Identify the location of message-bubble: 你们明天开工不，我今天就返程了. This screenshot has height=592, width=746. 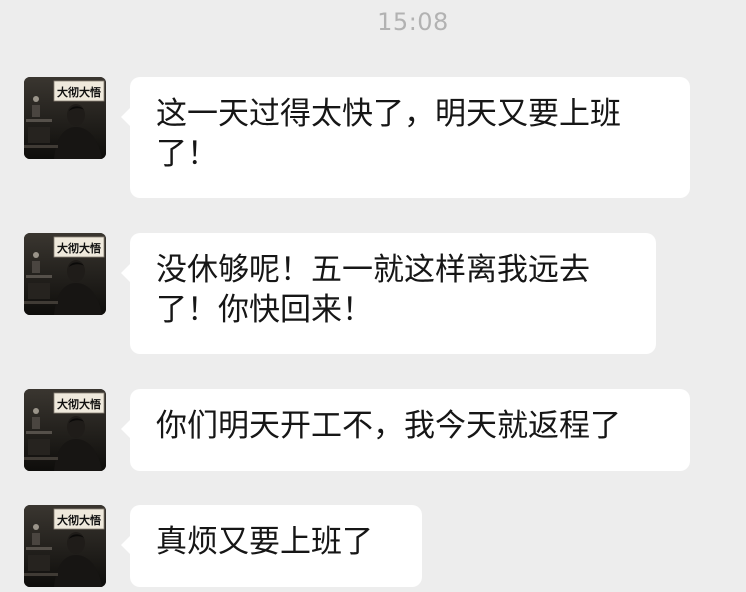
(405, 430).